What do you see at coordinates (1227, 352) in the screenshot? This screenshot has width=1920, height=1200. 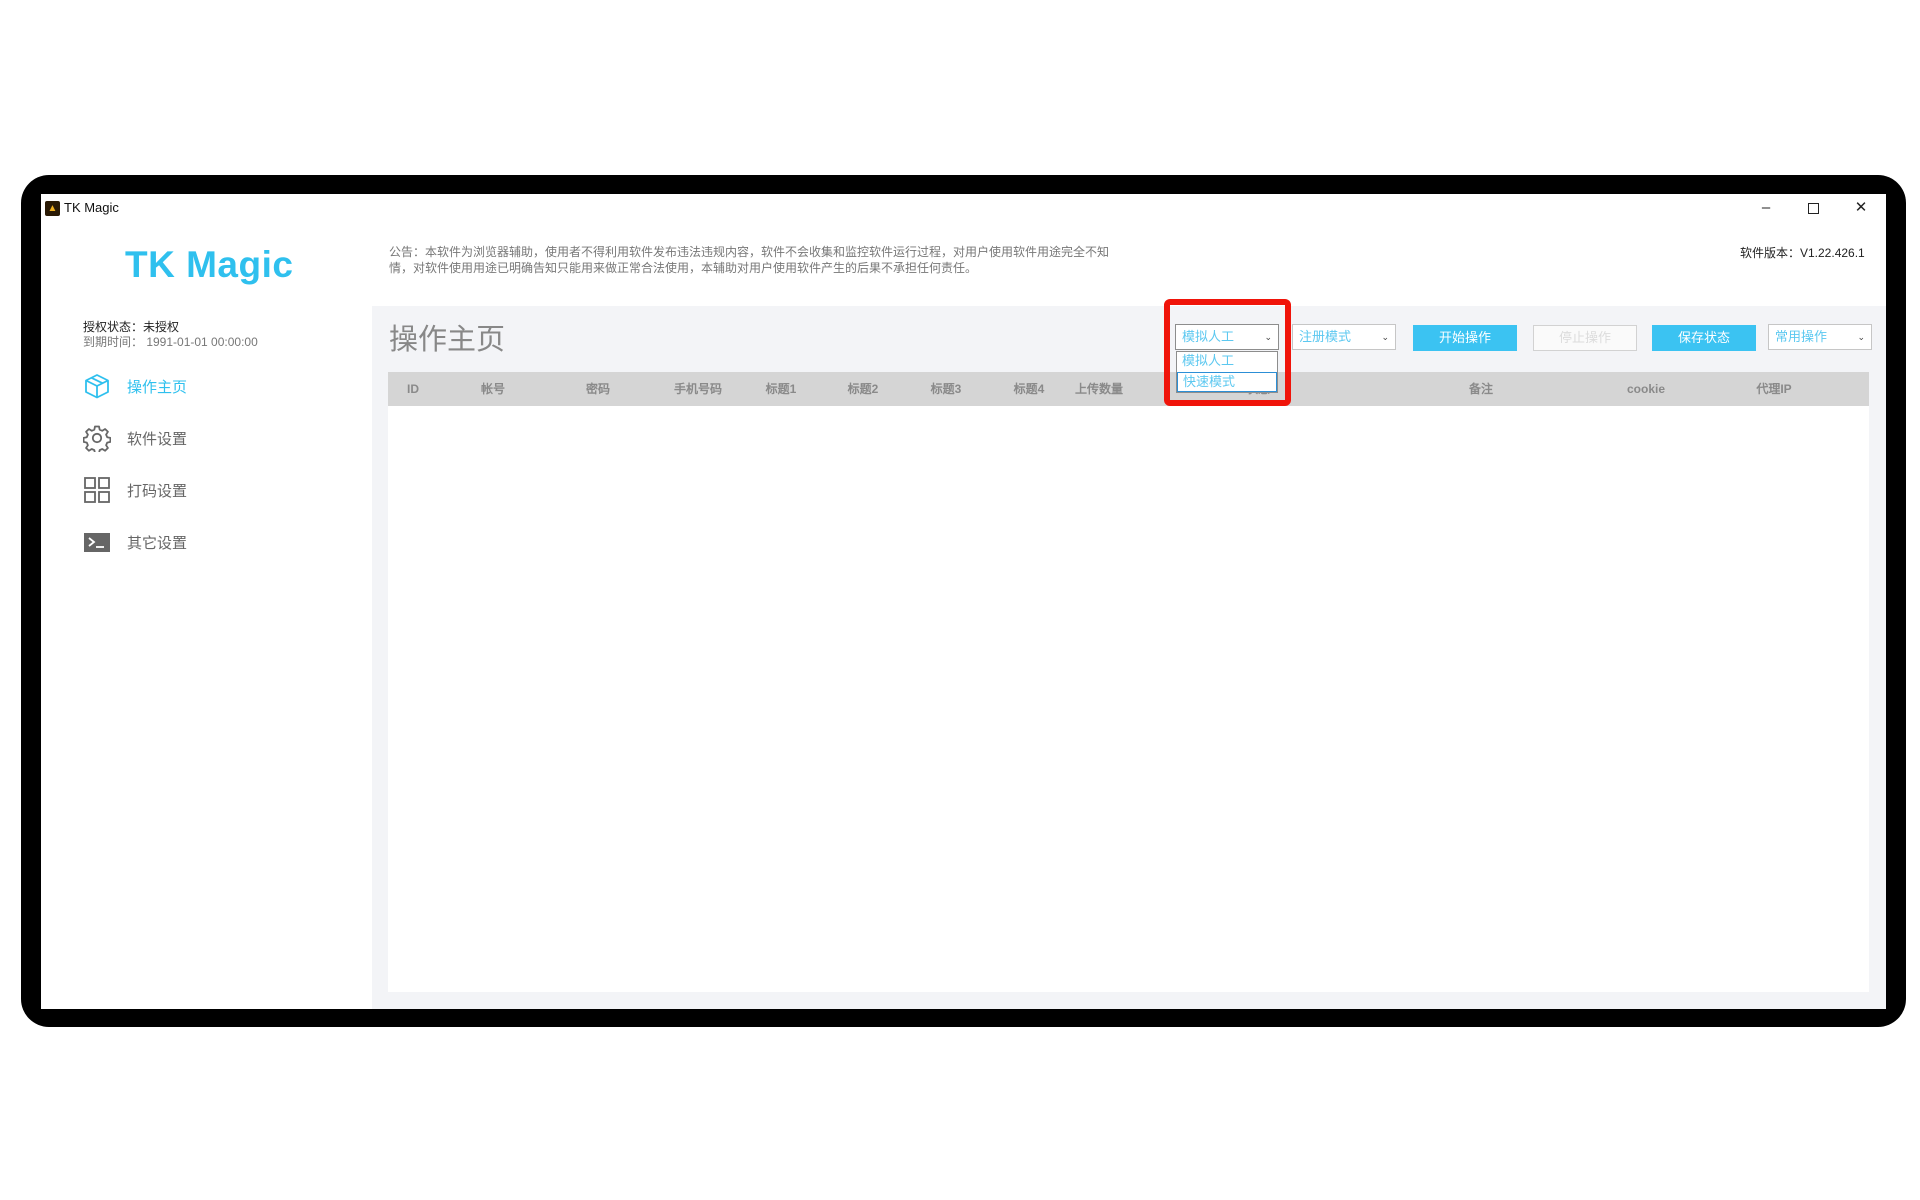 I see `annotation-highlight-box` at bounding box center [1227, 352].